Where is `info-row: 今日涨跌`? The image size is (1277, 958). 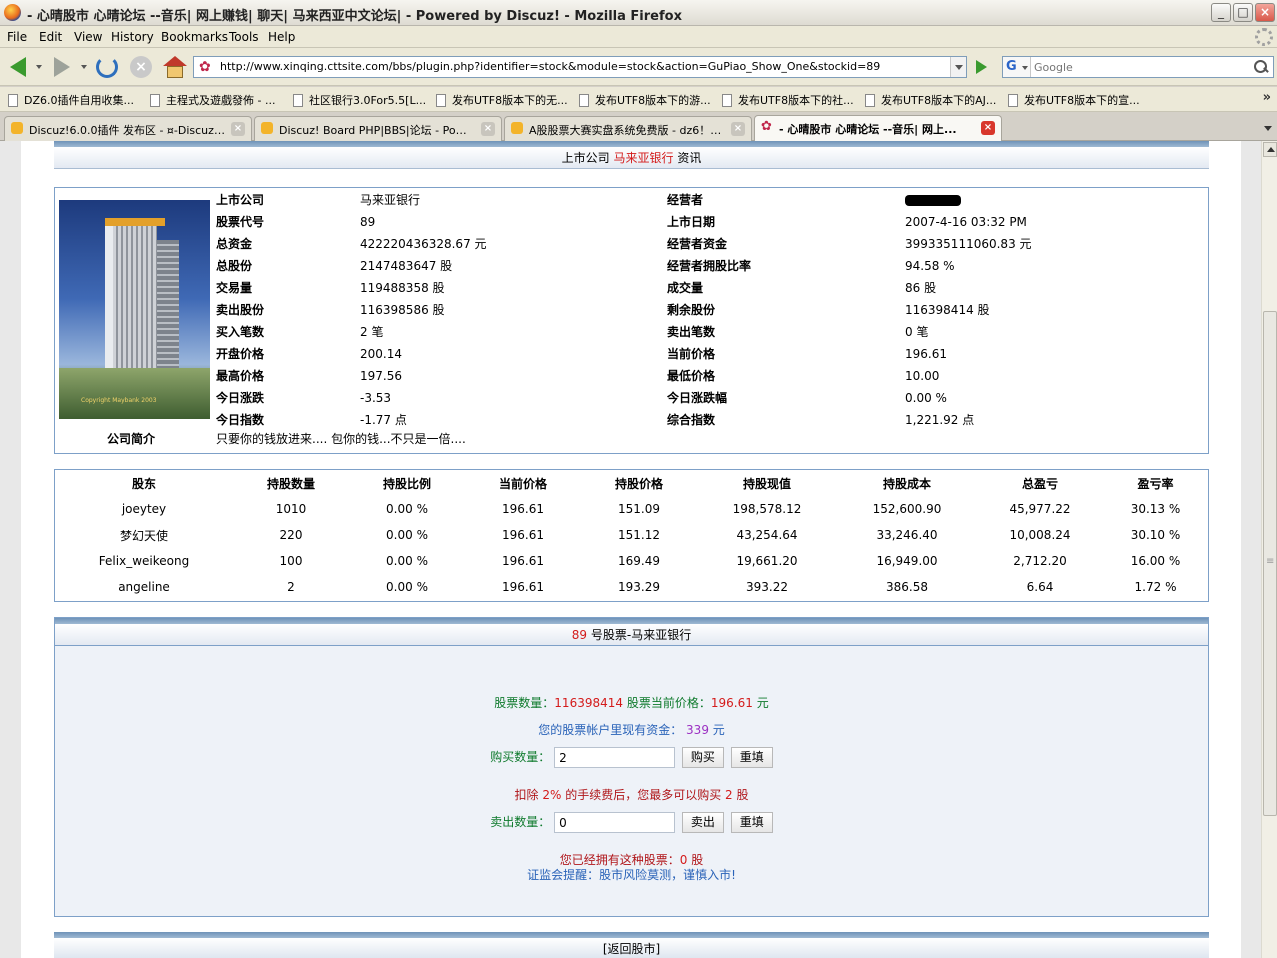
info-row: 今日涨跌 is located at coordinates (240, 398).